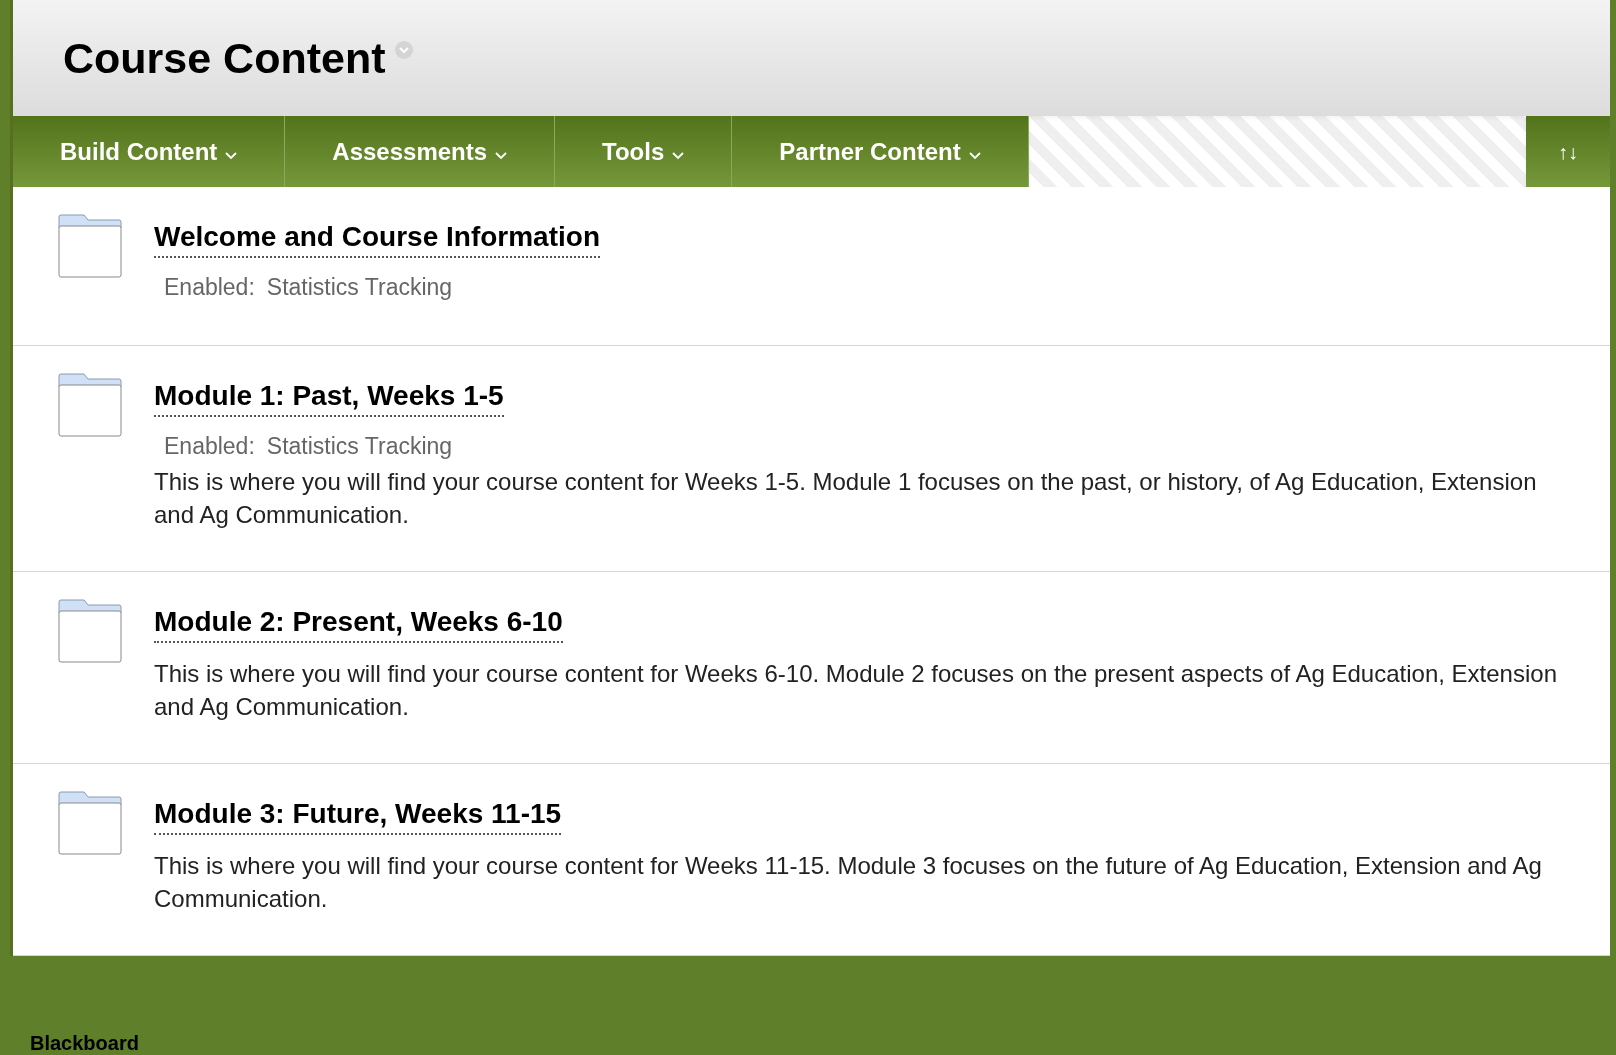  Describe the element at coordinates (856, 690) in the screenshot. I see `item-description: This is where you will find your course content for Weeks 6-10. Module 2 focuses on the present aspects of Ag Education, Extension and Ag Communication.` at that location.